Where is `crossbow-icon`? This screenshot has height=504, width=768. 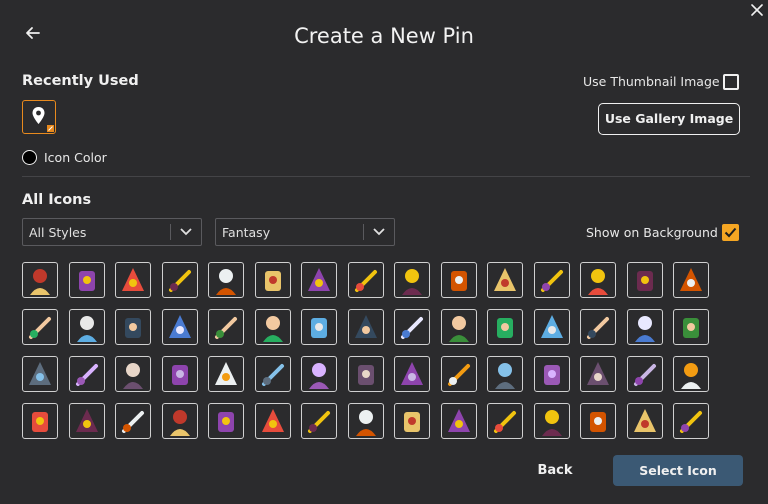
crossbow-icon is located at coordinates (458, 420).